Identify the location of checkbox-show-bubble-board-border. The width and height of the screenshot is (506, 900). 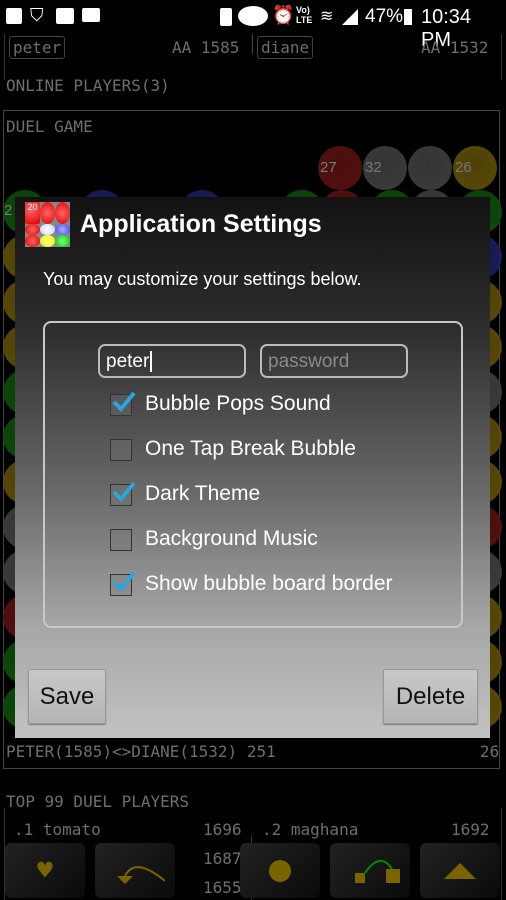
(123, 583).